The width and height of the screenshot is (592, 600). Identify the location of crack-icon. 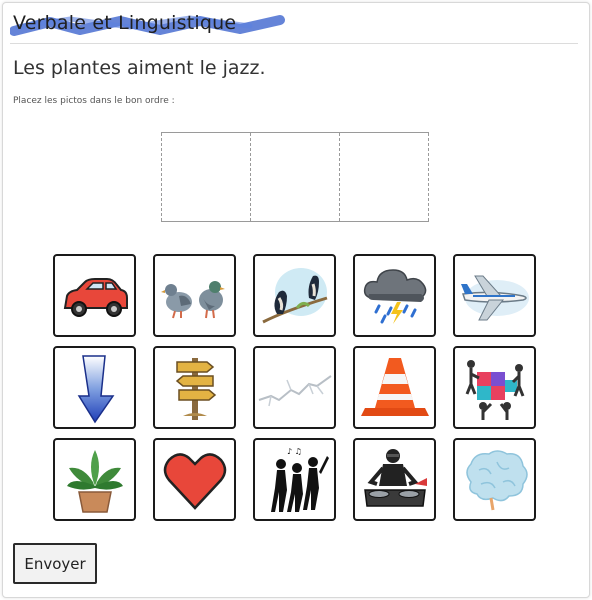
(295, 390).